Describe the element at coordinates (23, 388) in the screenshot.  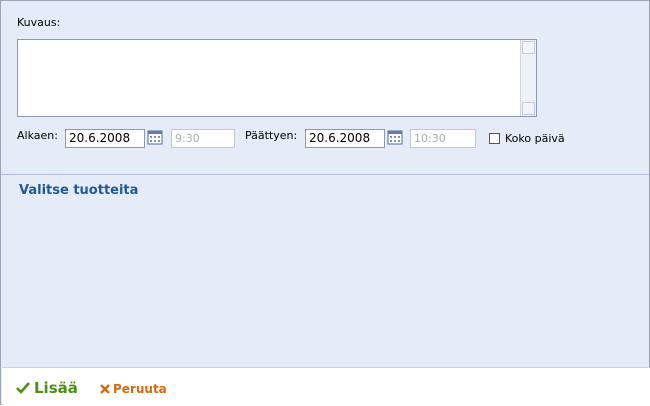
I see `checkmark-icon` at that location.